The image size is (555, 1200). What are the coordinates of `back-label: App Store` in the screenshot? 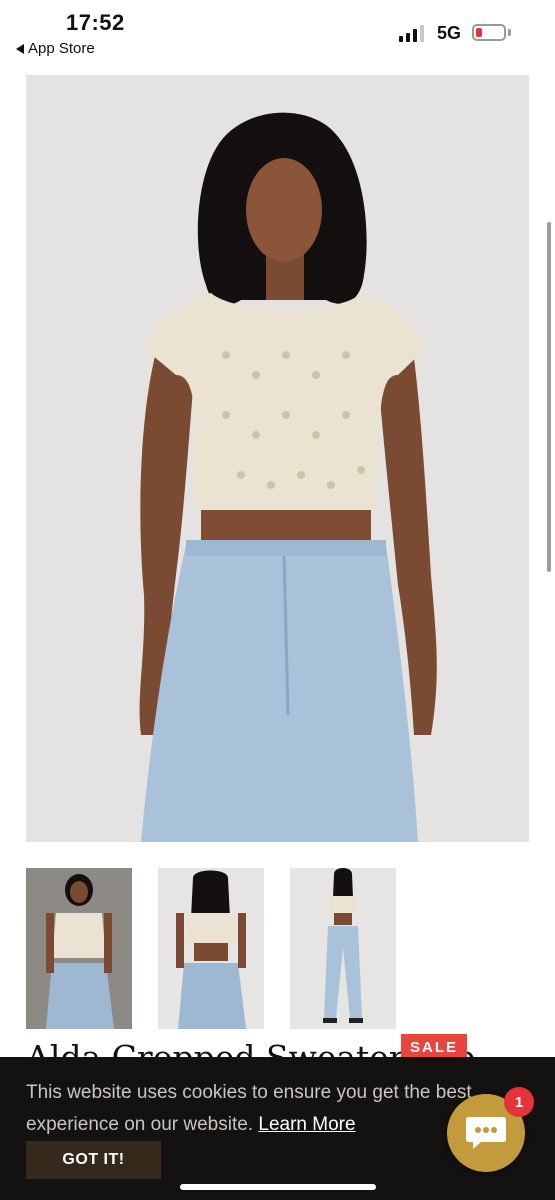 It's located at (61, 48).